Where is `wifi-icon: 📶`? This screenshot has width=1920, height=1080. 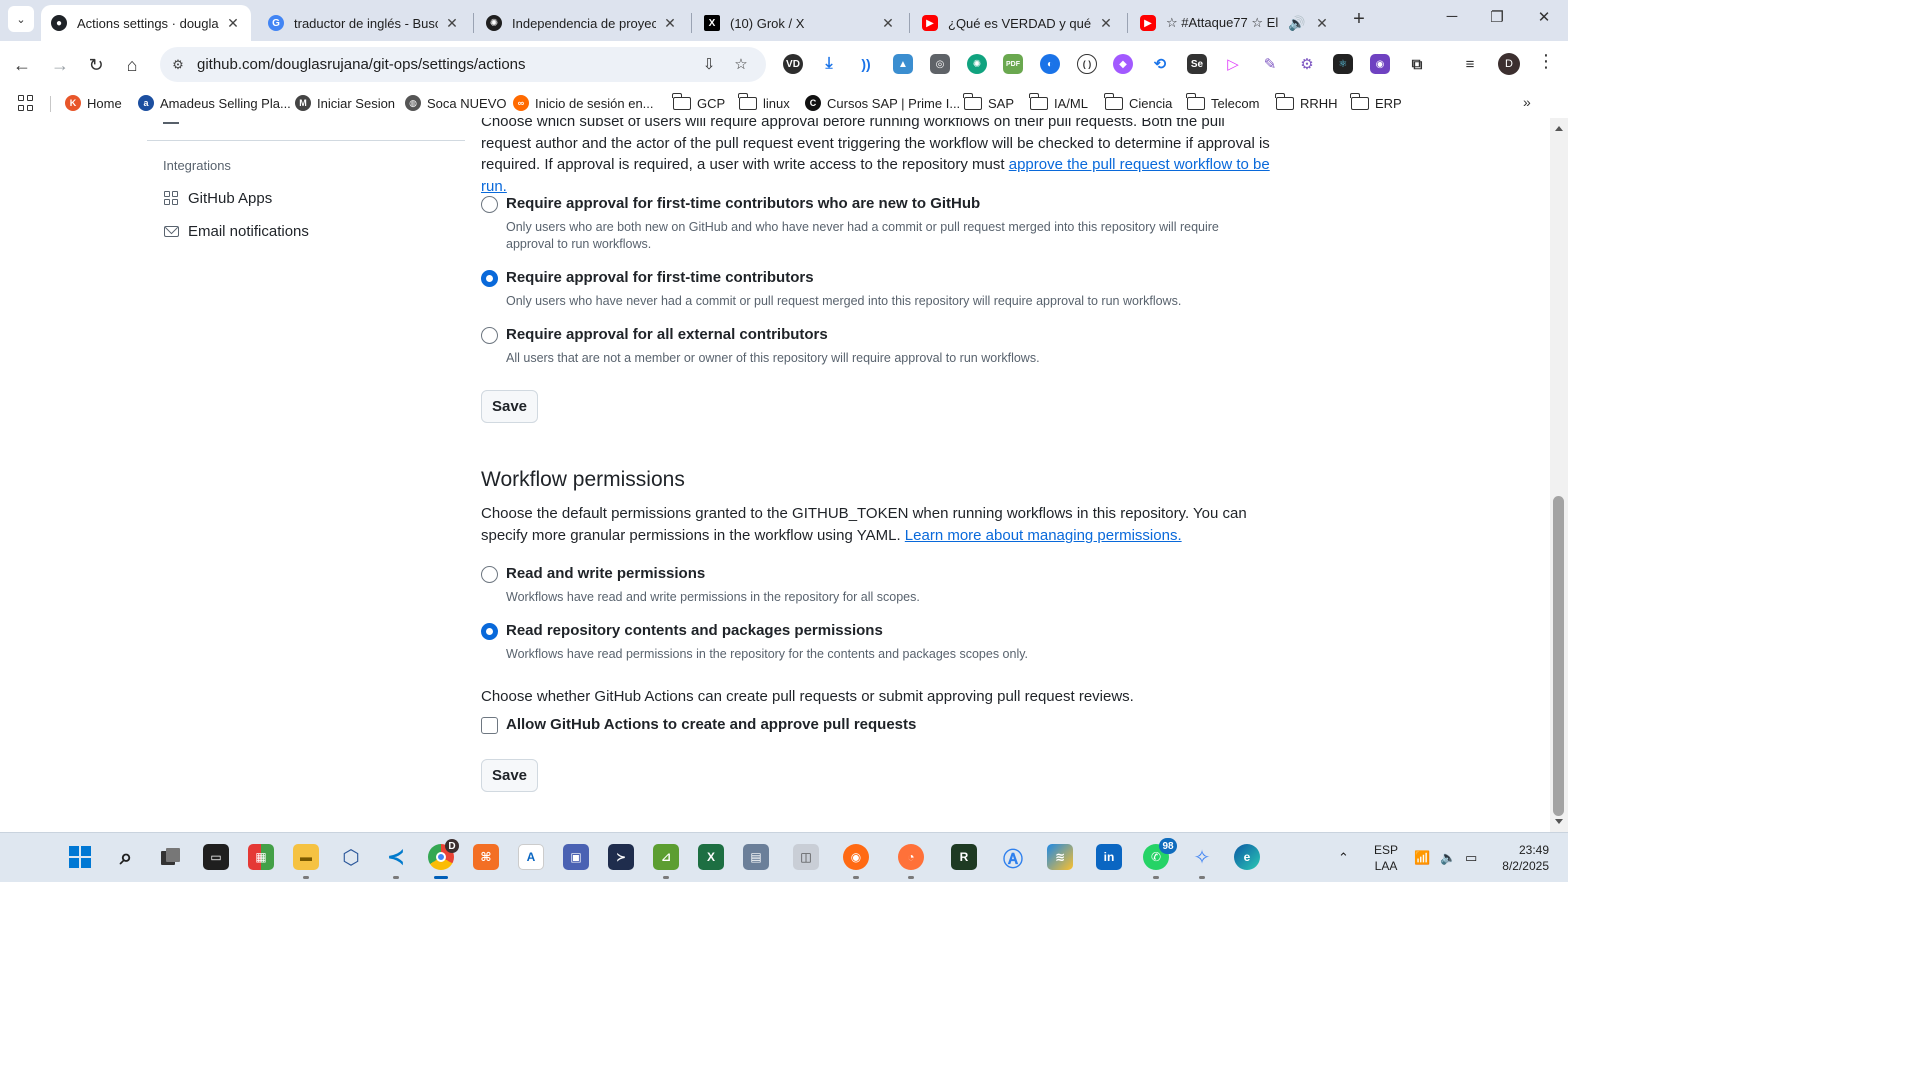
wifi-icon: 📶 is located at coordinates (1422, 858).